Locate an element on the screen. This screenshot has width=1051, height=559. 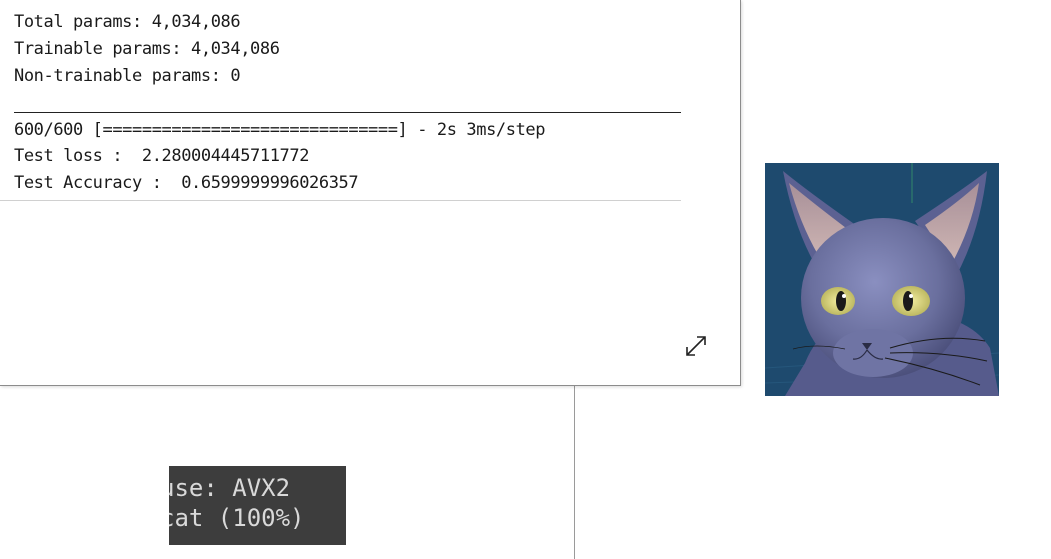
trainable-params-line: Trainable params: 4,034,086 is located at coordinates (147, 49).